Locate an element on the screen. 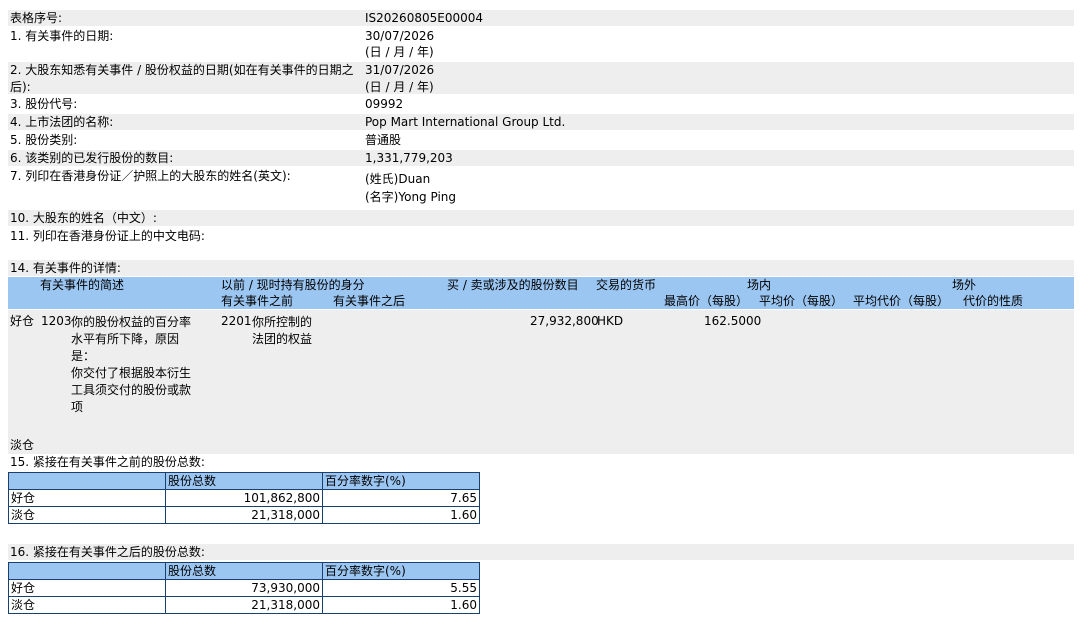 The image size is (1080, 623). header-avg-price: 平均价（每股） is located at coordinates (801, 301).